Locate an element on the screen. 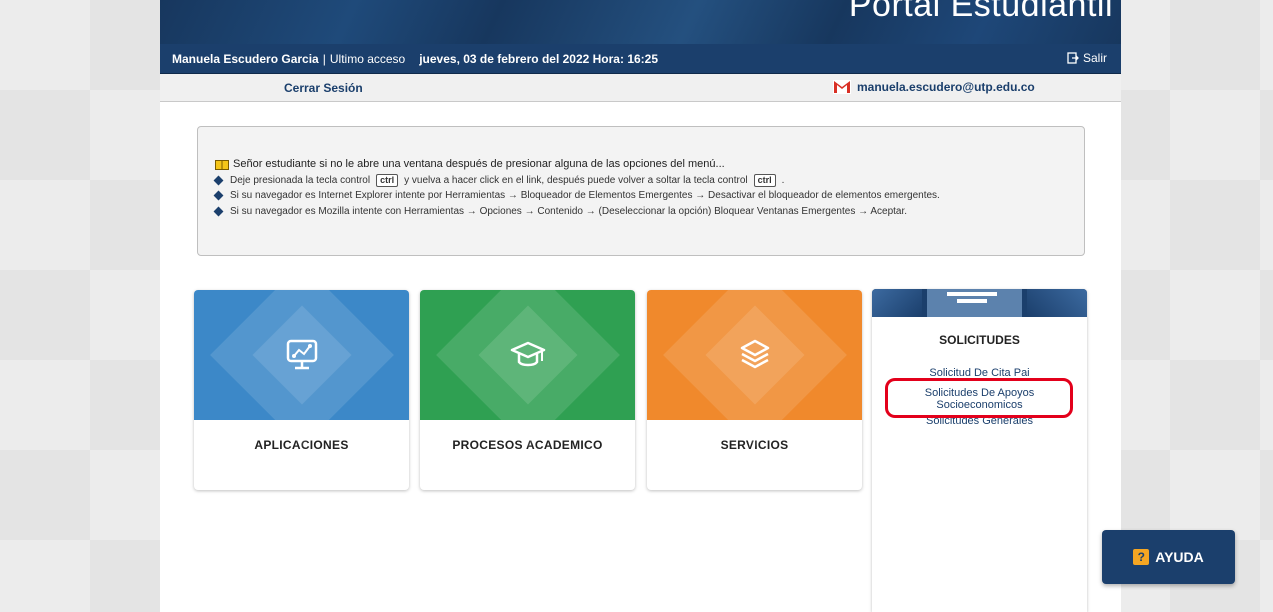 This screenshot has width=1273, height=612. procesos-academico-card-header is located at coordinates (527, 355).